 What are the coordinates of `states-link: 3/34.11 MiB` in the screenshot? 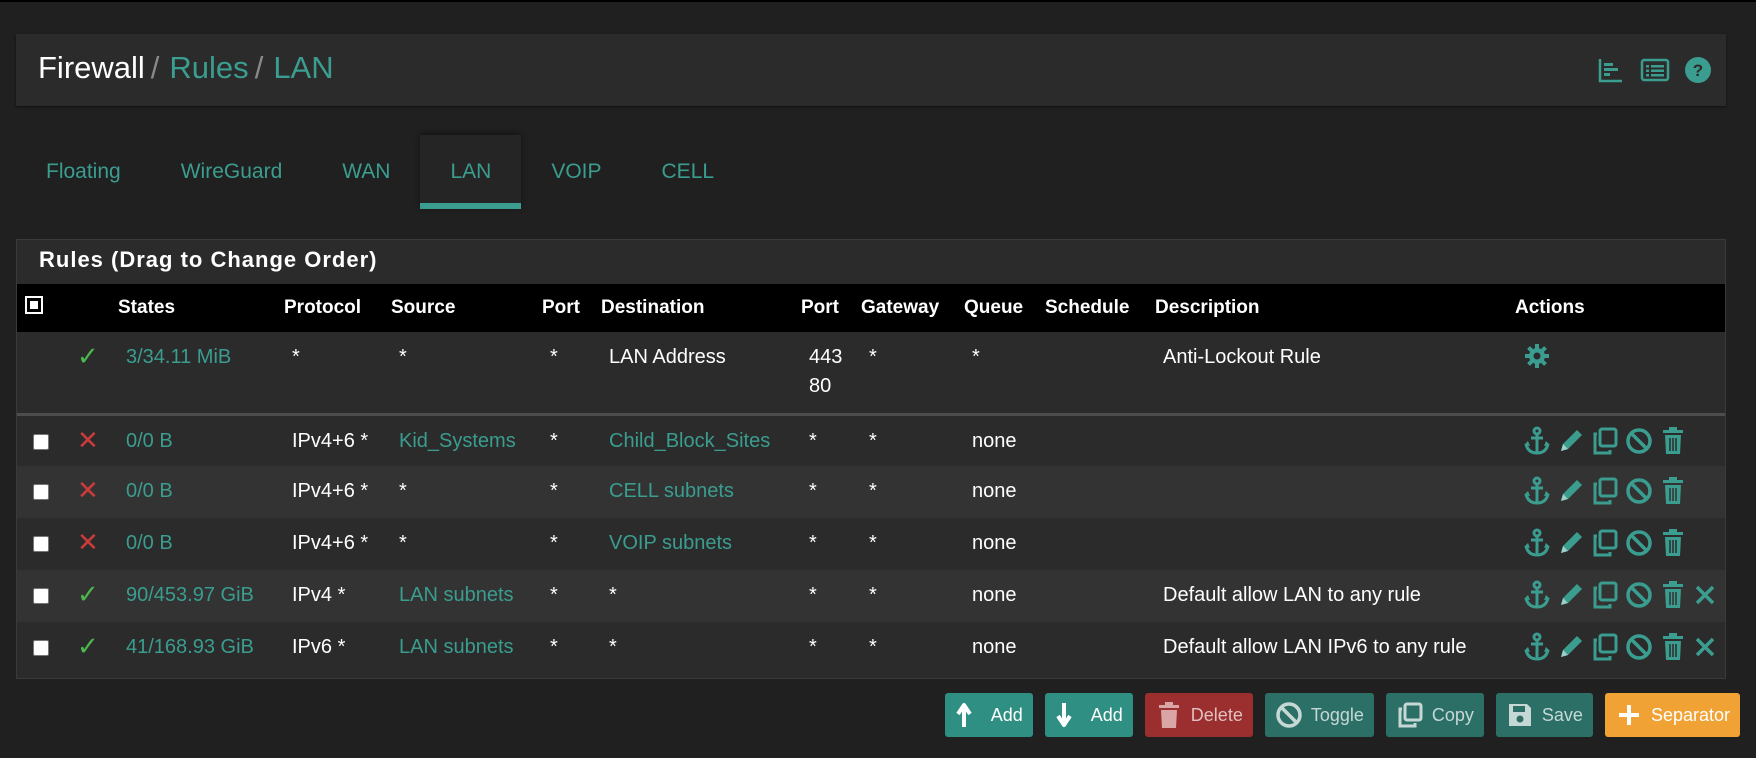 It's located at (195, 373).